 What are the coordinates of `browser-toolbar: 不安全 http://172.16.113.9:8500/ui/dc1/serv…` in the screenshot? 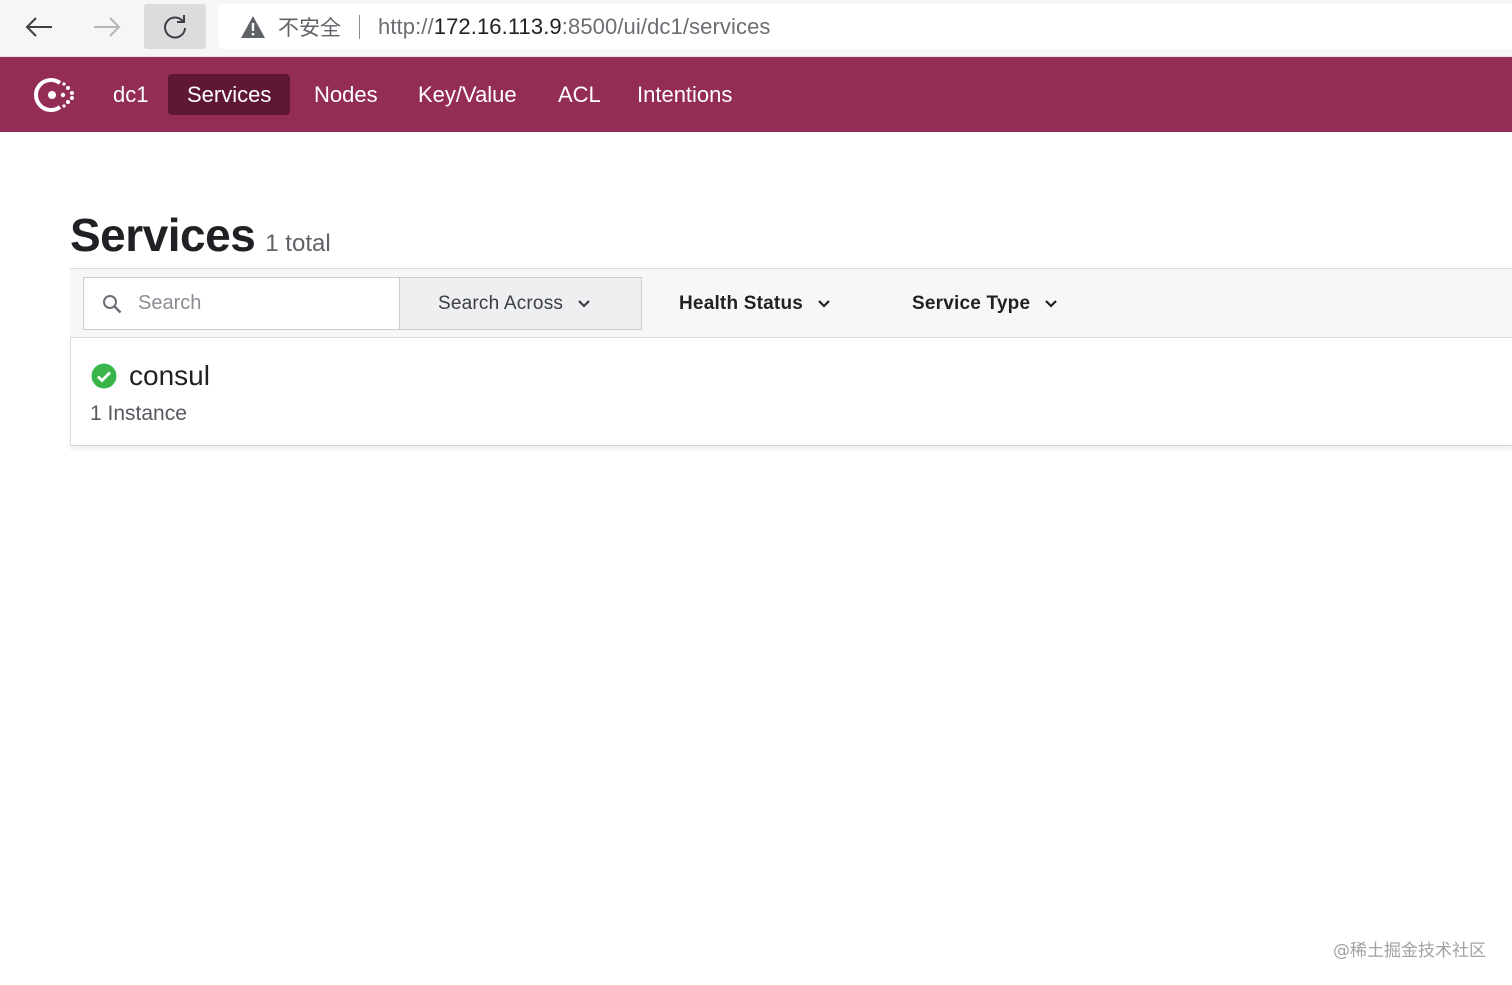 It's located at (756, 28).